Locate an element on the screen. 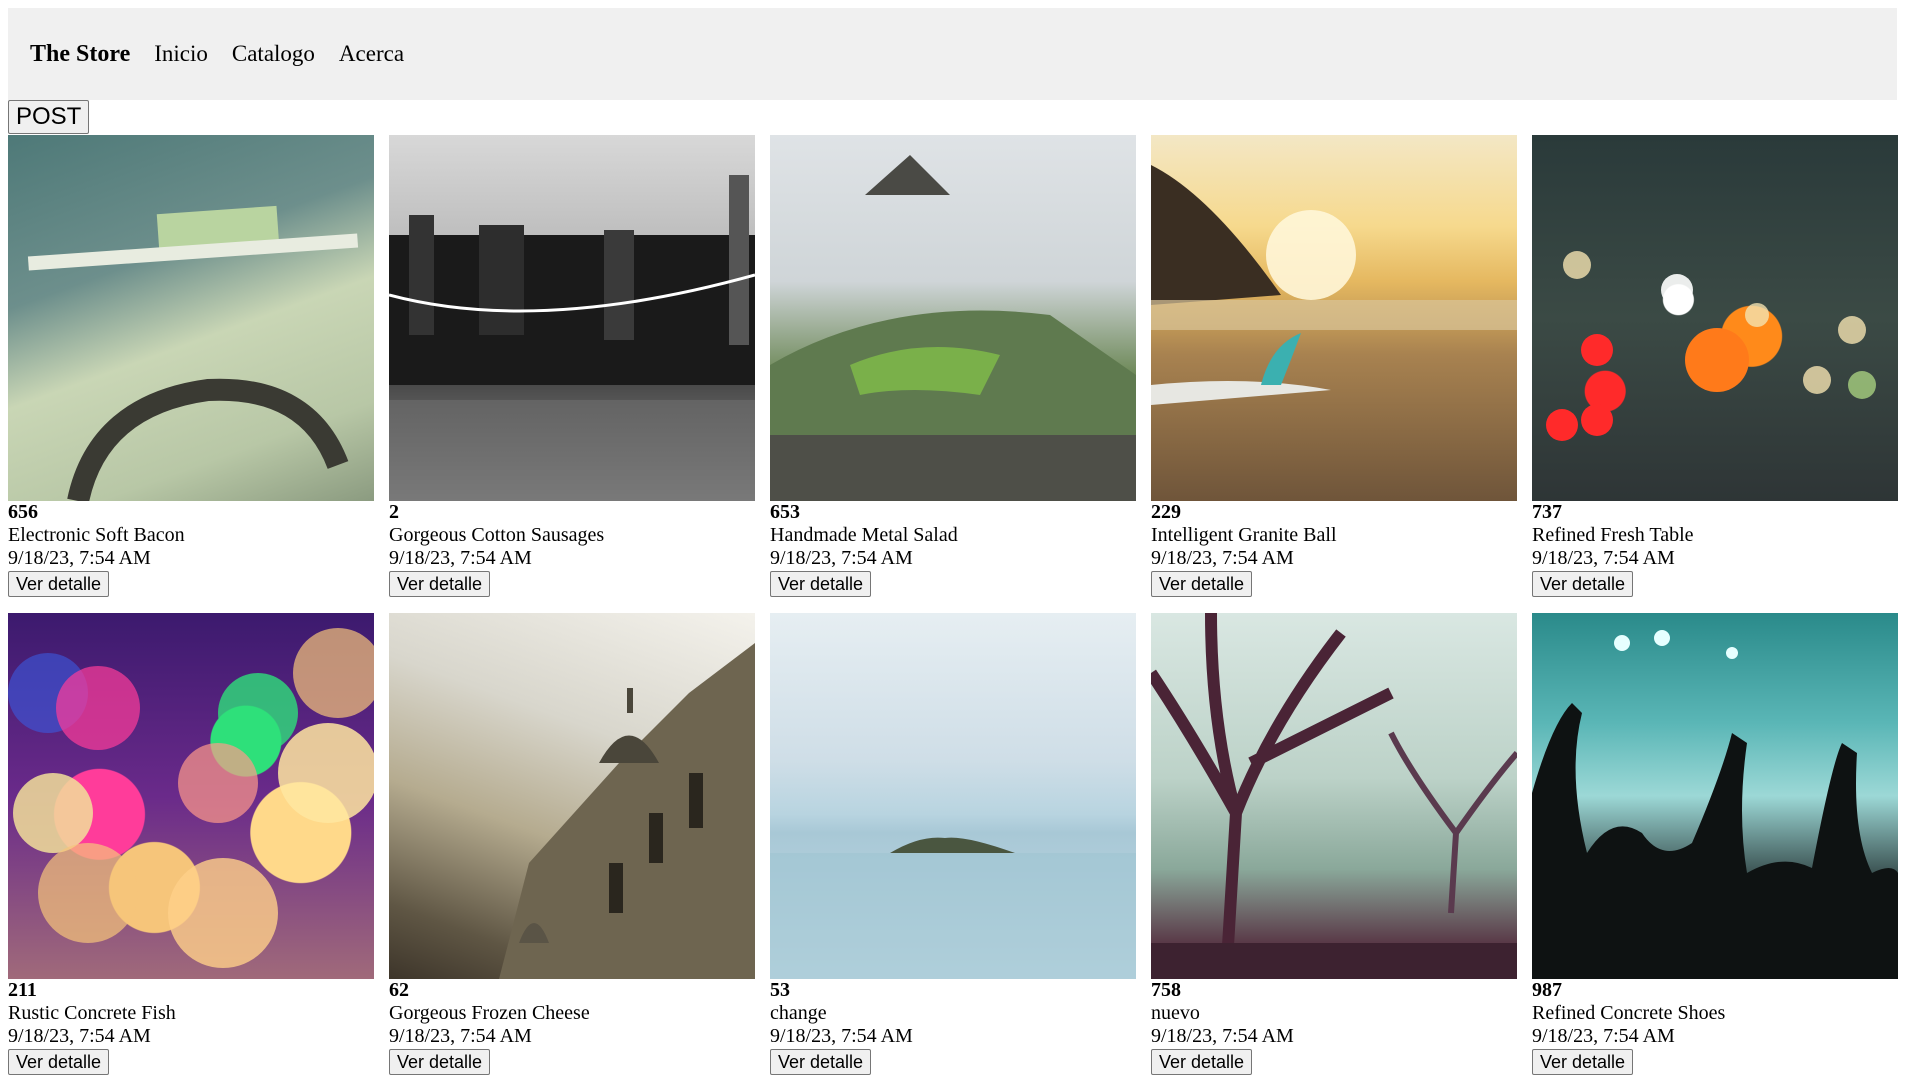 The height and width of the screenshot is (1080, 1920). nav-link-acerca: Acerca is located at coordinates (371, 54).